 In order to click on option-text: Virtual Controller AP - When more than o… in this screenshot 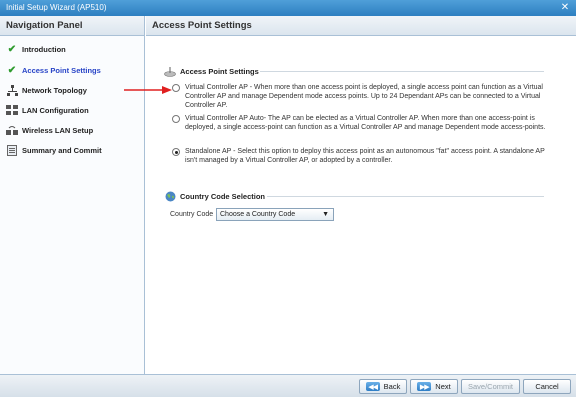, I will do `click(364, 96)`.